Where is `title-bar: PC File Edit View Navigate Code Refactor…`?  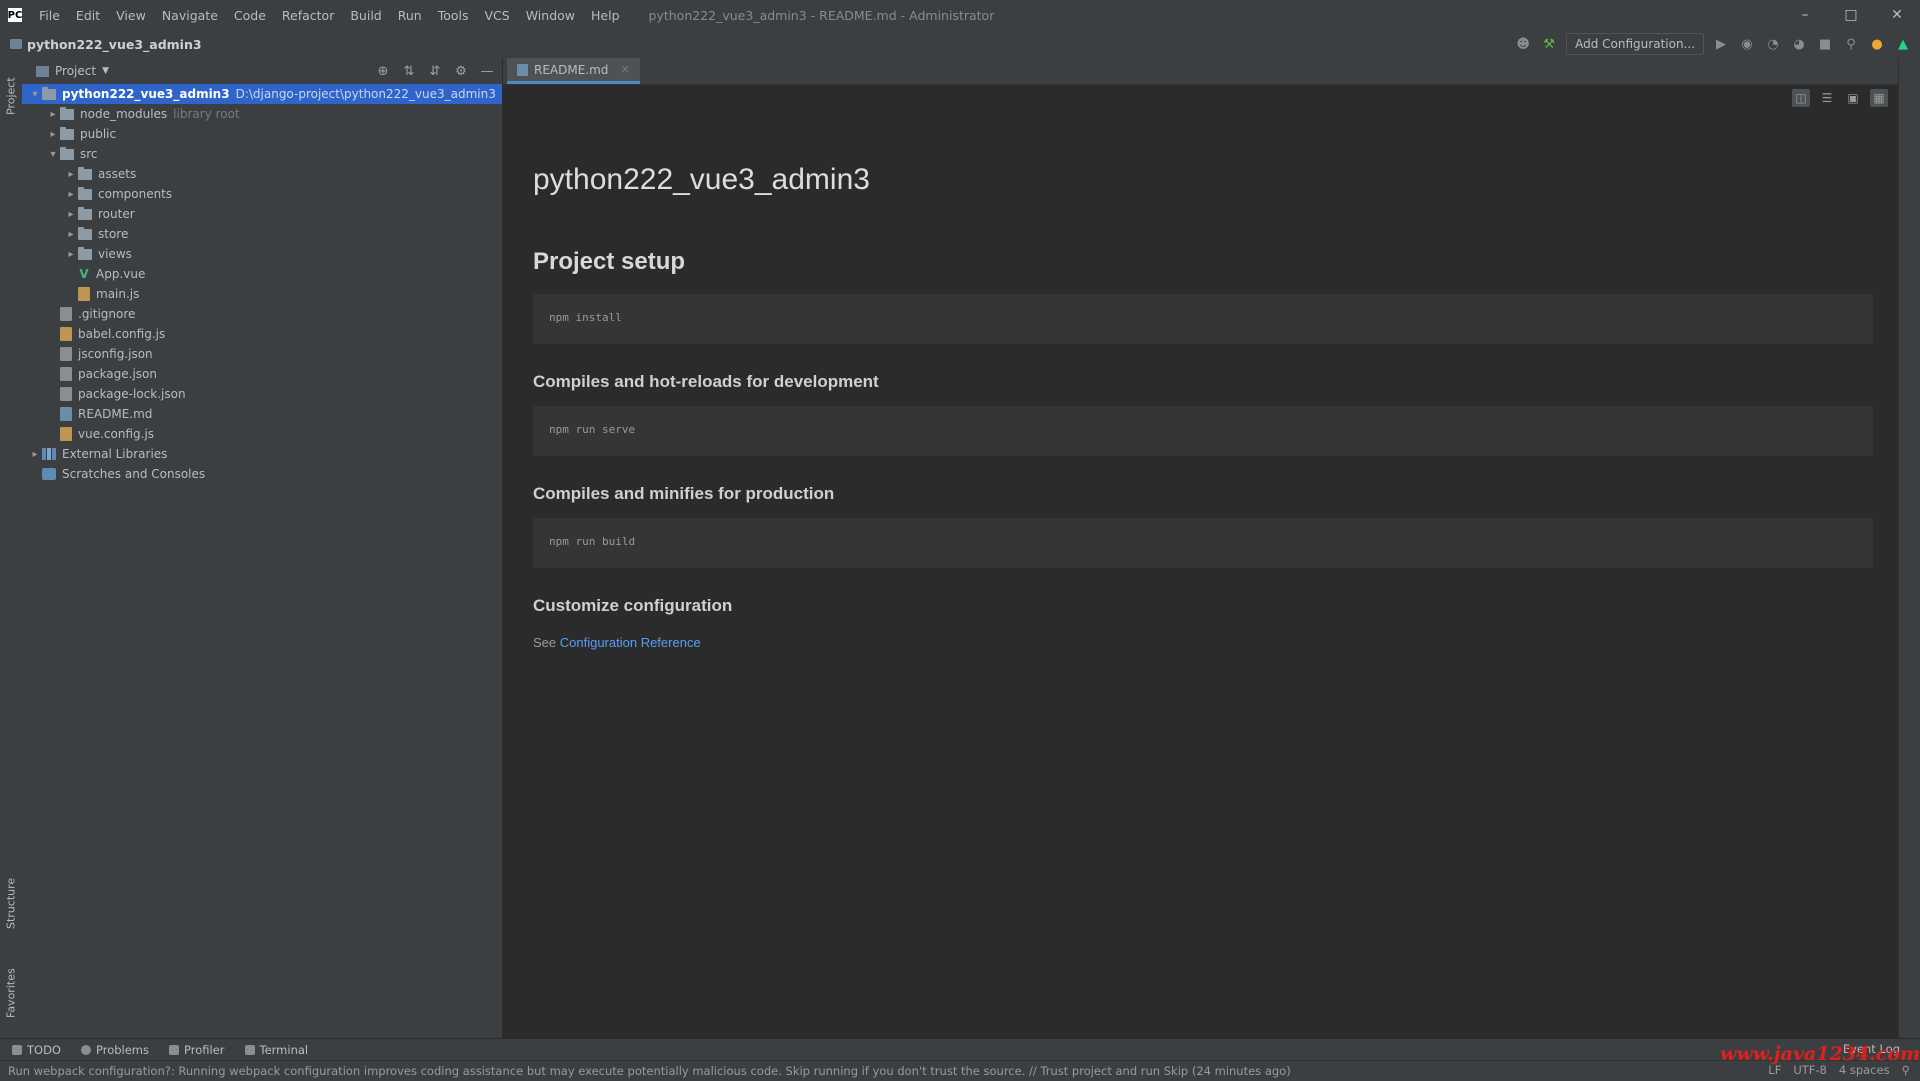 title-bar: PC File Edit View Navigate Code Refactor… is located at coordinates (960, 15).